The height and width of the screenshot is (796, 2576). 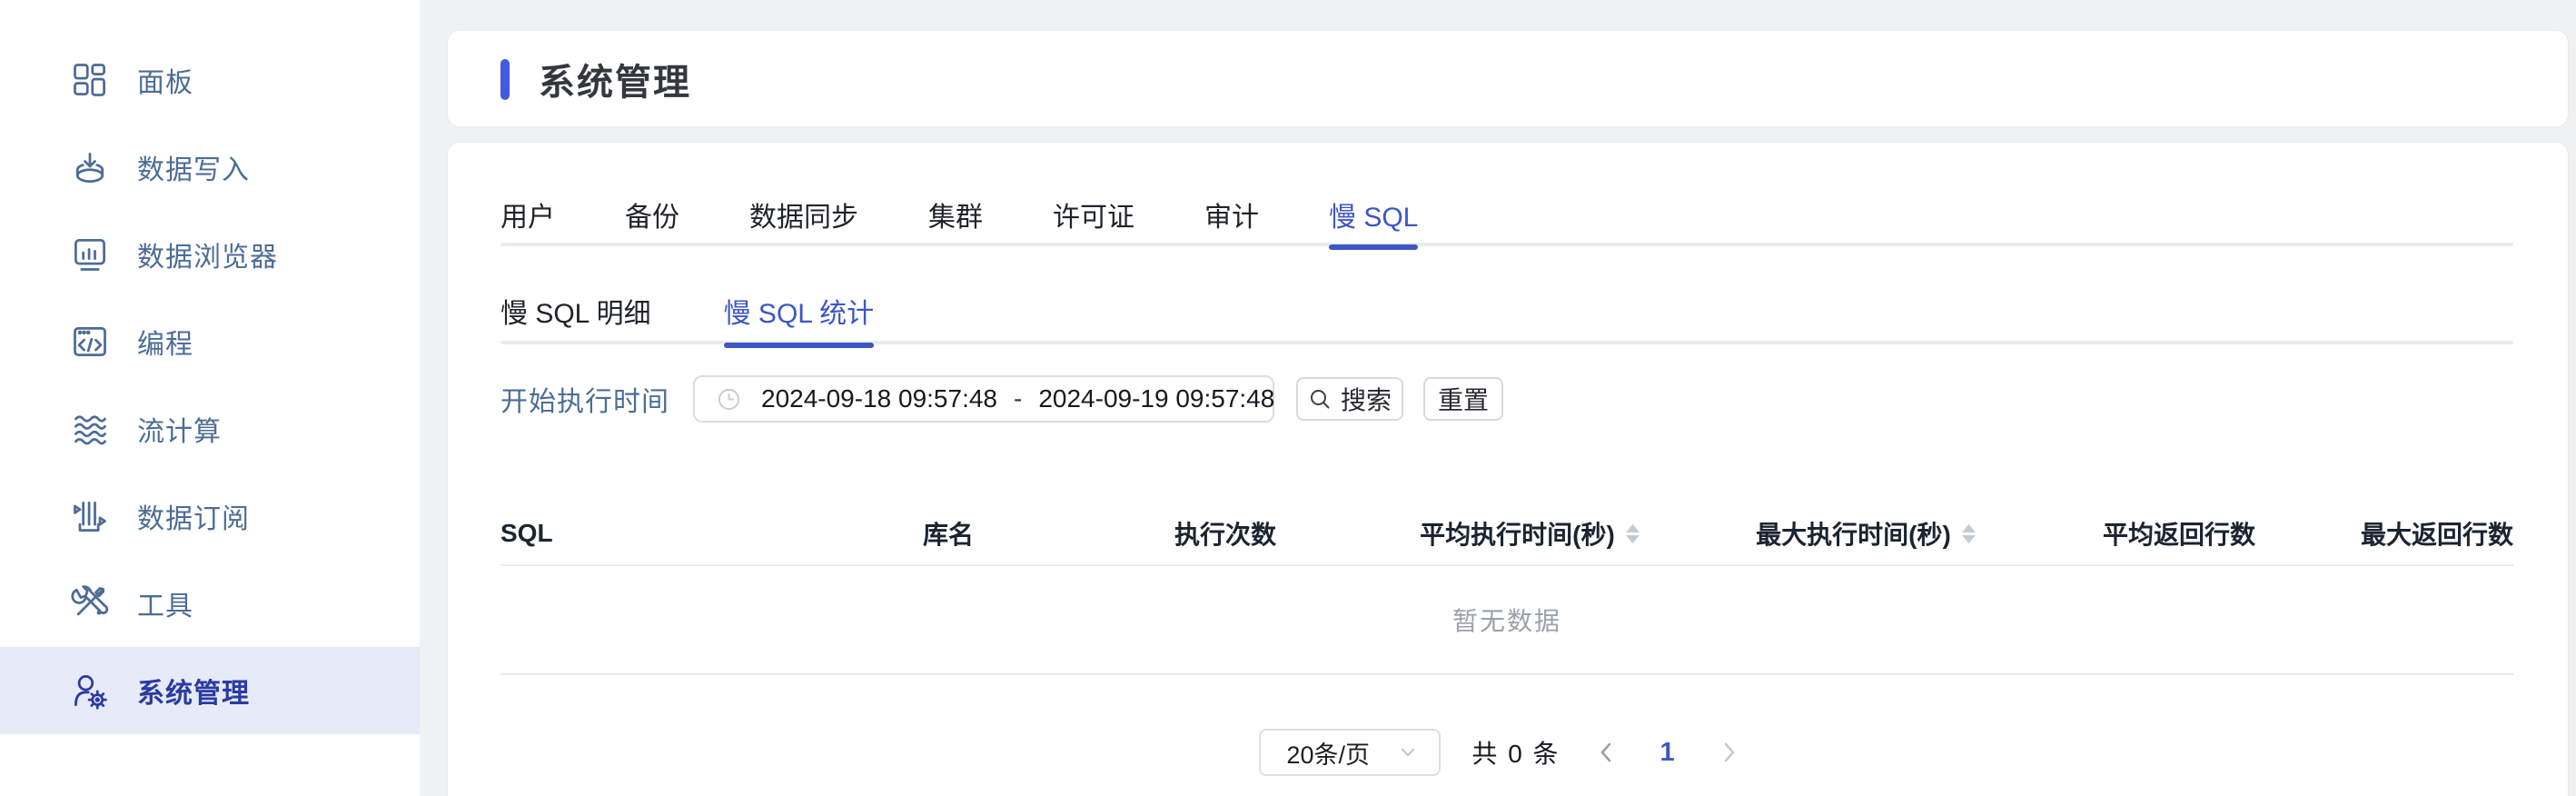 What do you see at coordinates (948, 535) in the screenshot?
I see `column-header-db-name: 库名` at bounding box center [948, 535].